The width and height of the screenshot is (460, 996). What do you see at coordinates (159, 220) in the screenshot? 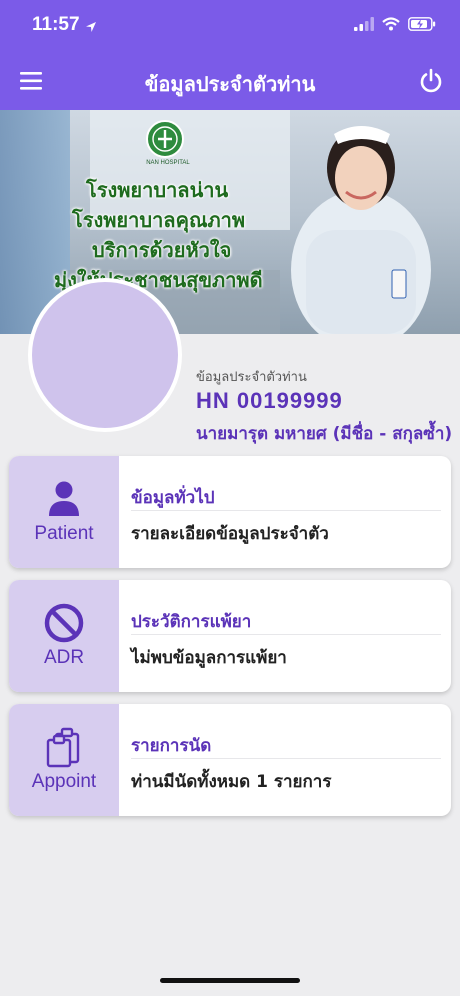
I see `banner-line-2: โรงพยาบาลคุณภาพ` at bounding box center [159, 220].